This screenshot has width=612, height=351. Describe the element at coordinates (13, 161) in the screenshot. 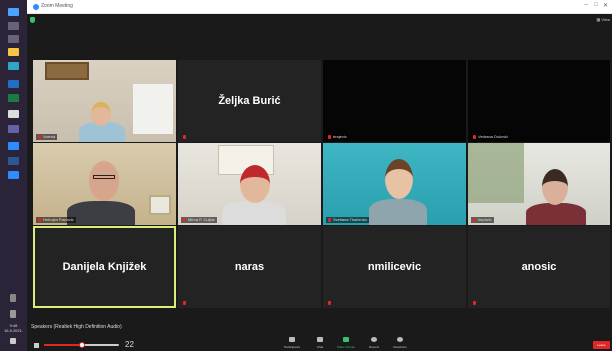

I see `word-icon` at that location.